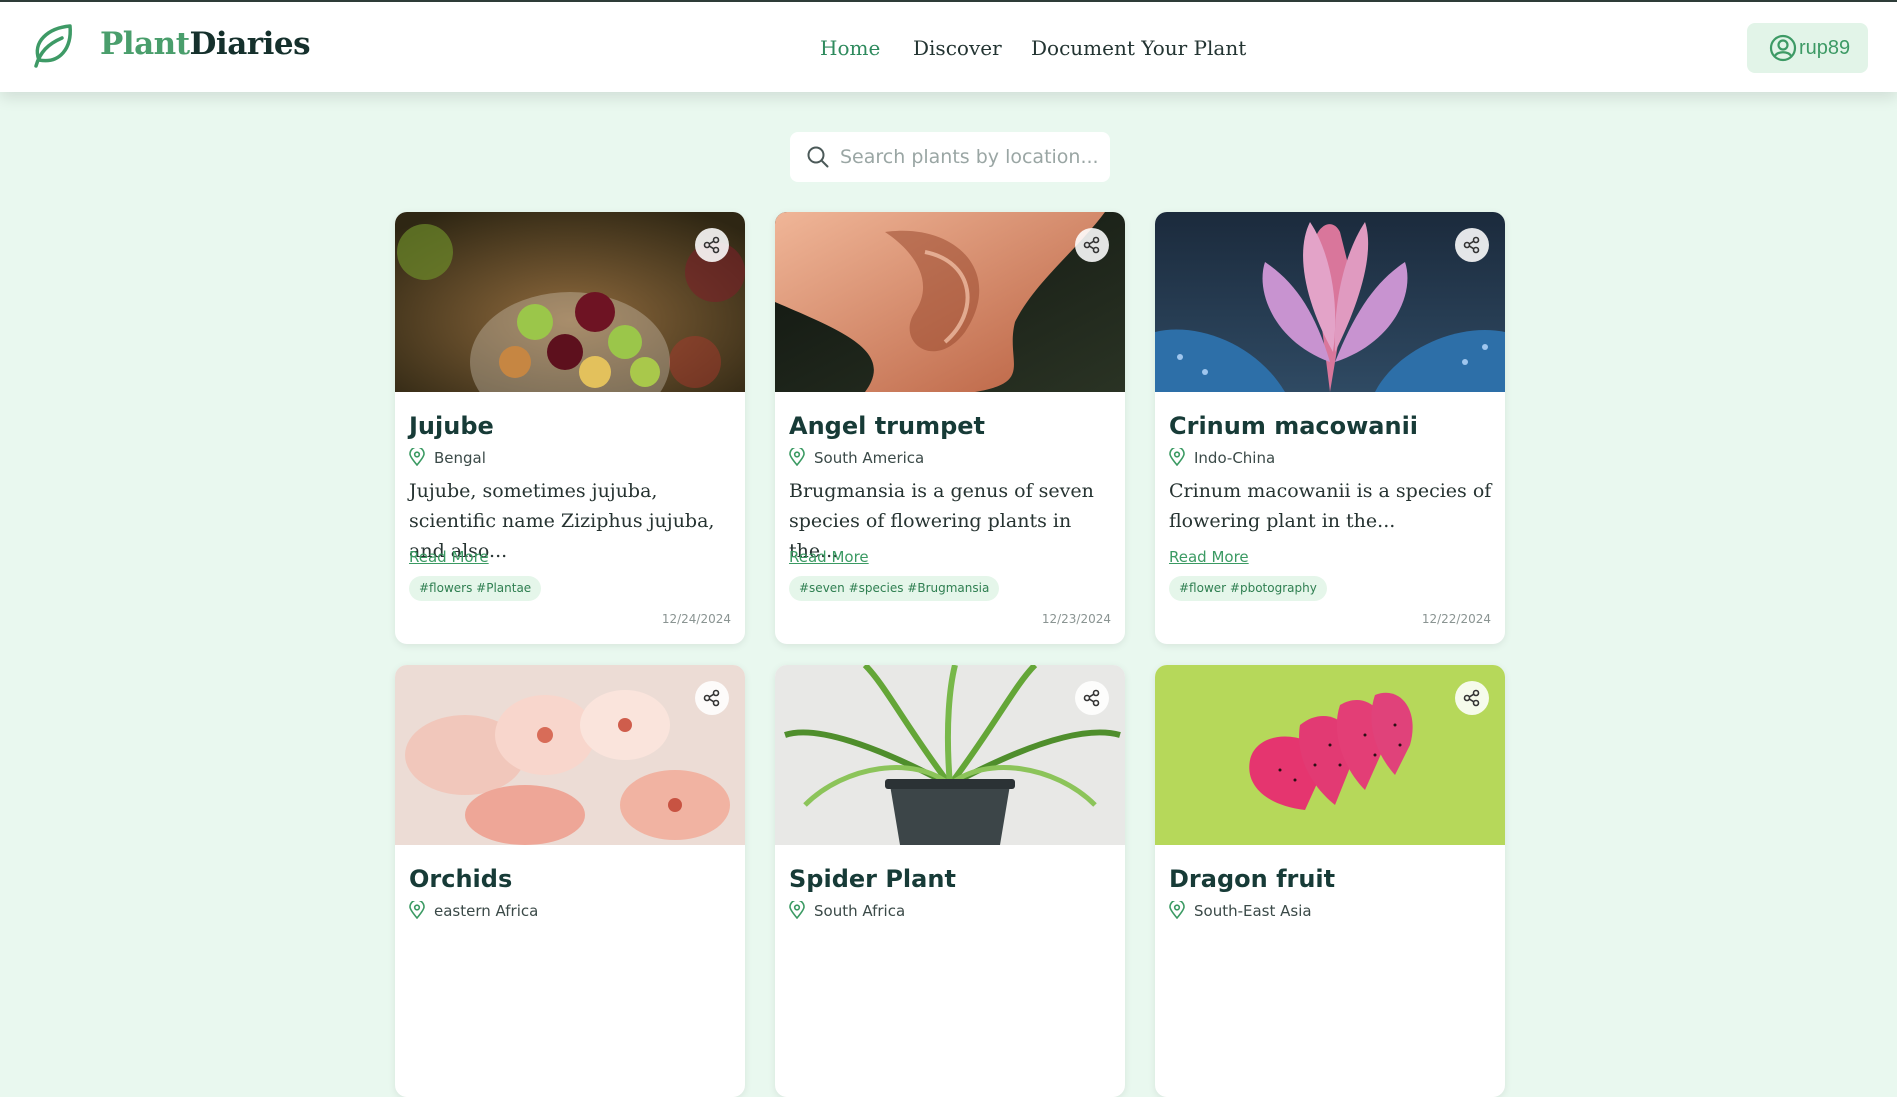  I want to click on post-date: 12/23/2024, so click(1076, 619).